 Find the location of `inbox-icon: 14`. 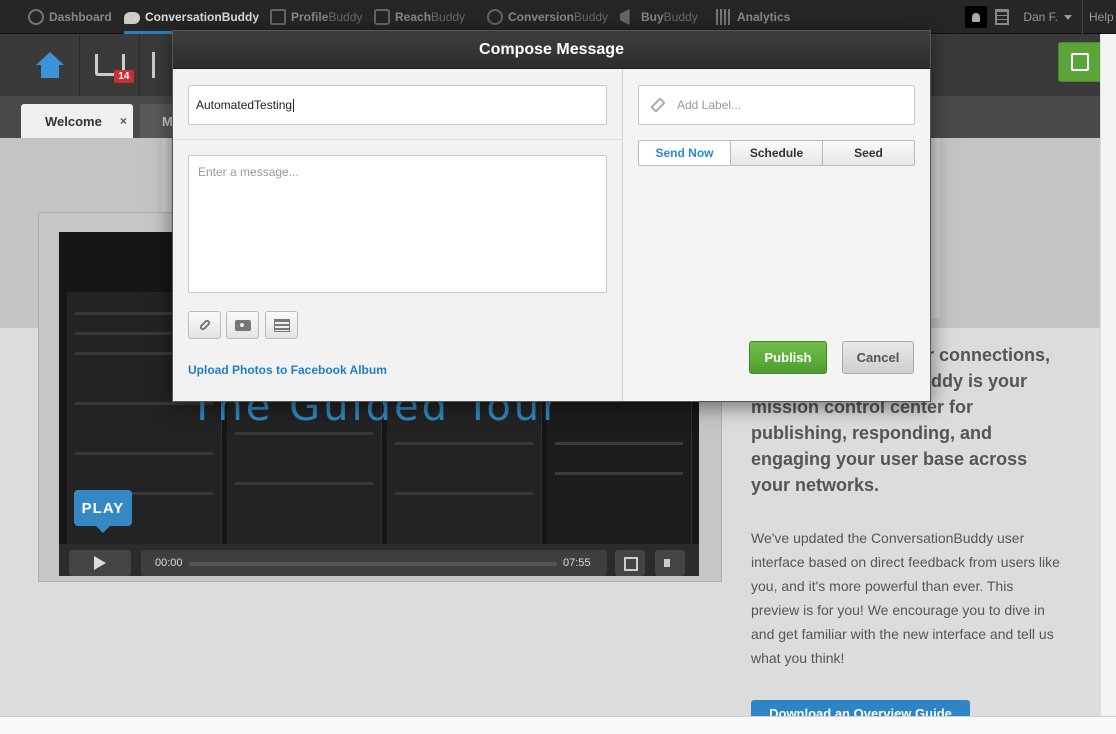

inbox-icon: 14 is located at coordinates (114, 68).